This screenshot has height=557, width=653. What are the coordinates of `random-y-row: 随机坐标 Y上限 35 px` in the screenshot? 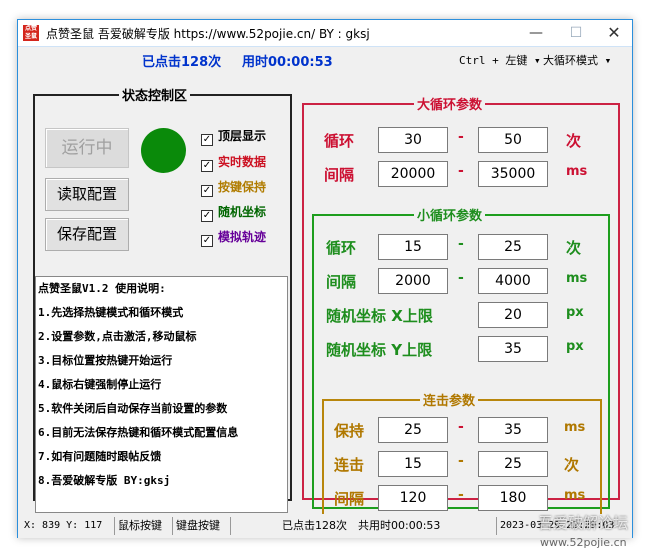 It's located at (461, 349).